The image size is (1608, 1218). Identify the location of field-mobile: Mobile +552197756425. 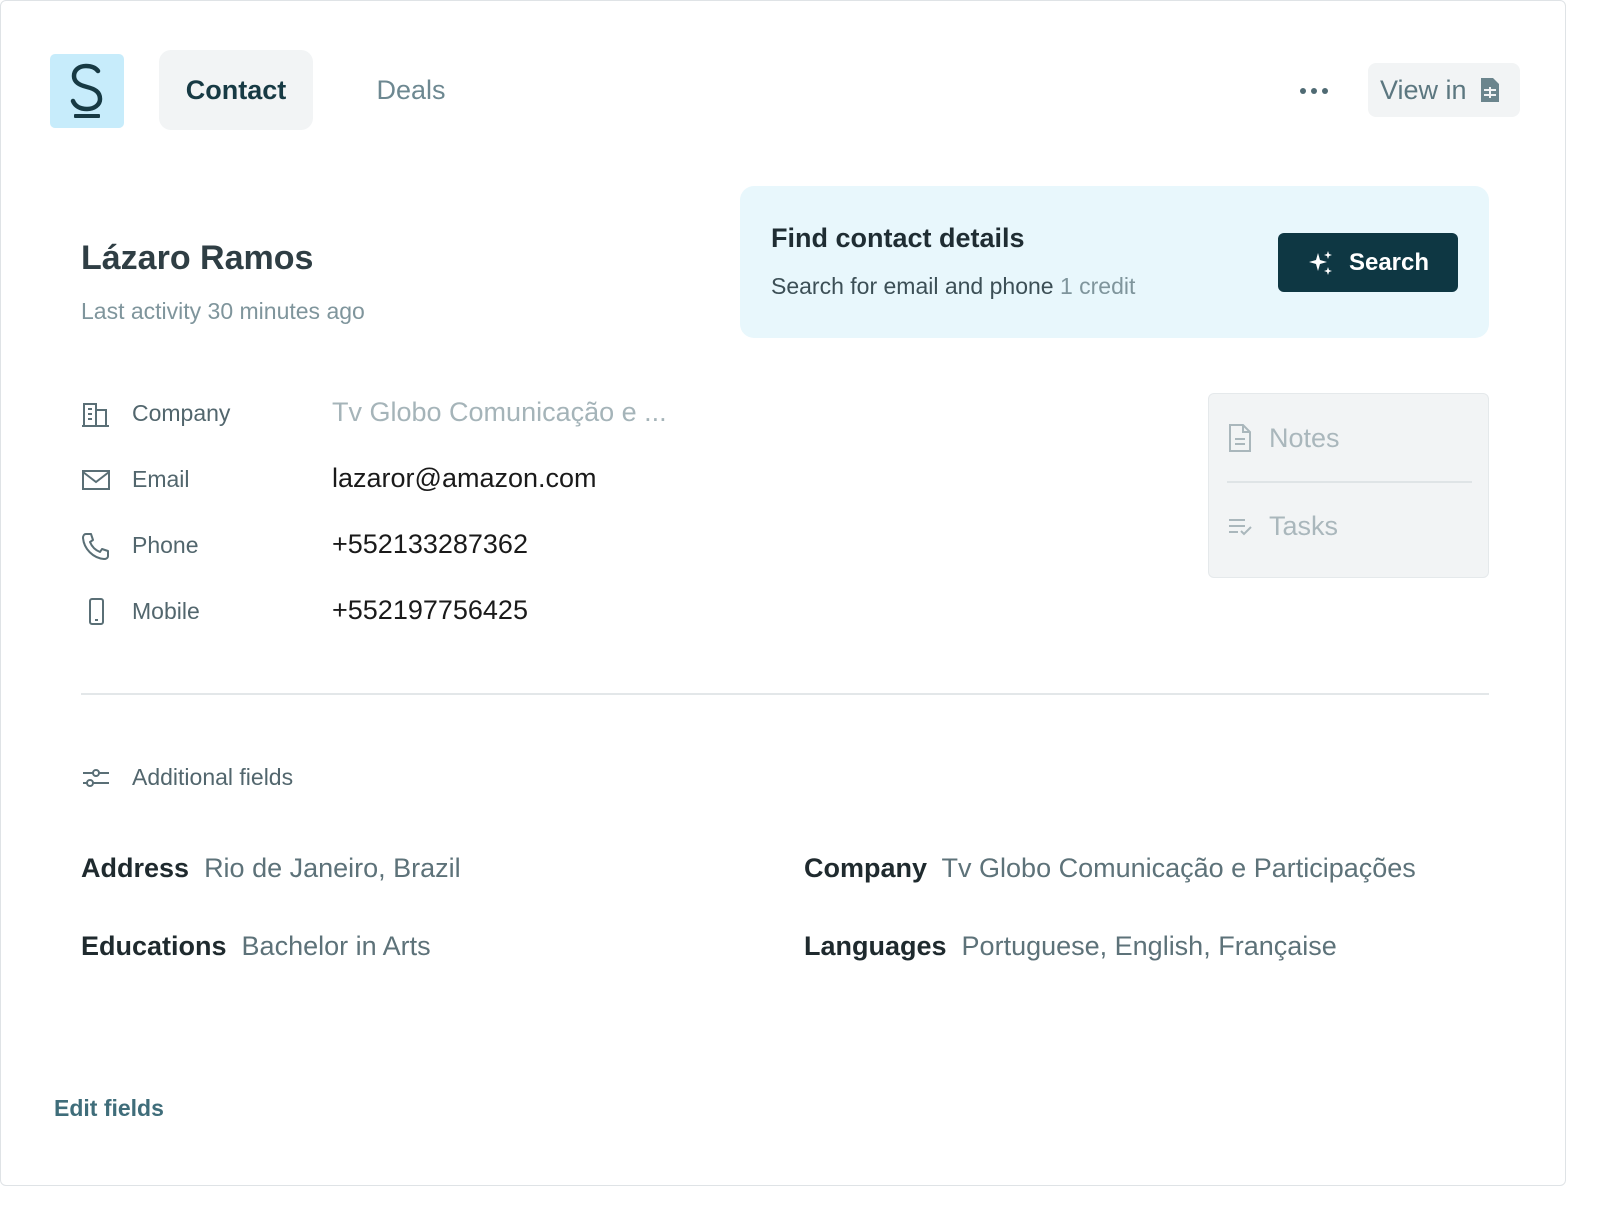
(391, 611).